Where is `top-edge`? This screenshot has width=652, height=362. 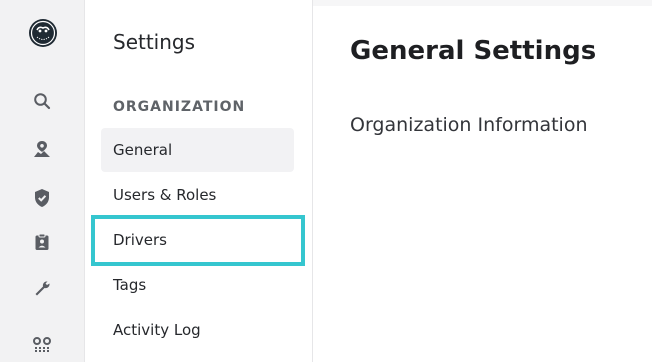
top-edge is located at coordinates (482, 3).